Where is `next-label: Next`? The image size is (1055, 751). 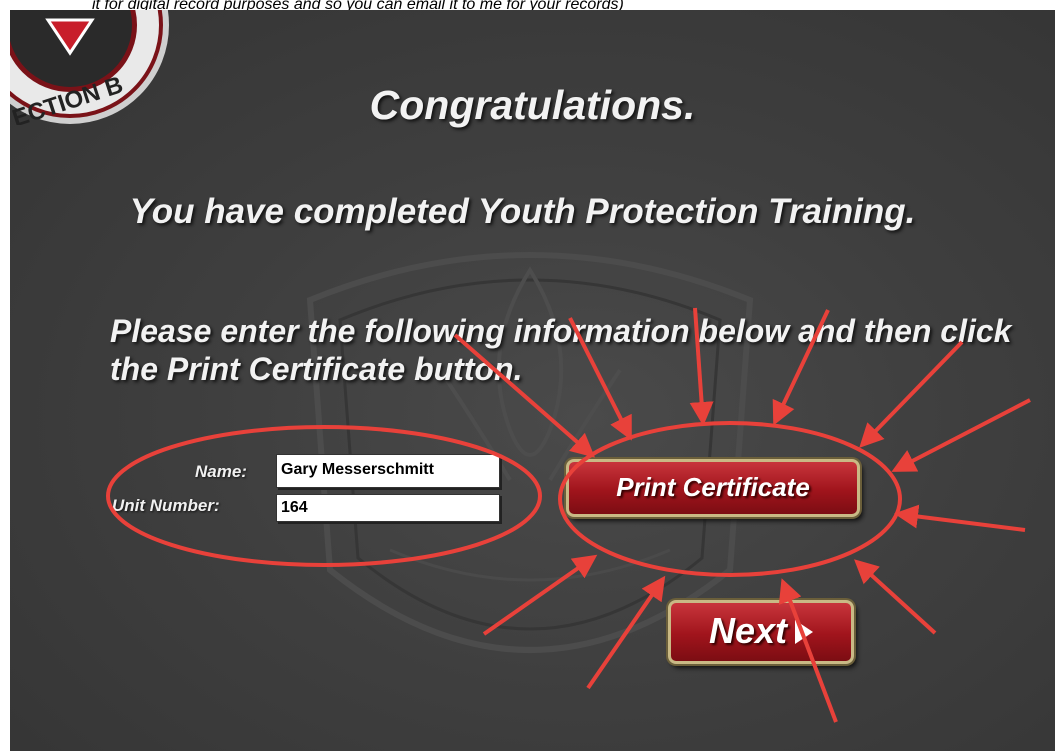 next-label: Next is located at coordinates (748, 630).